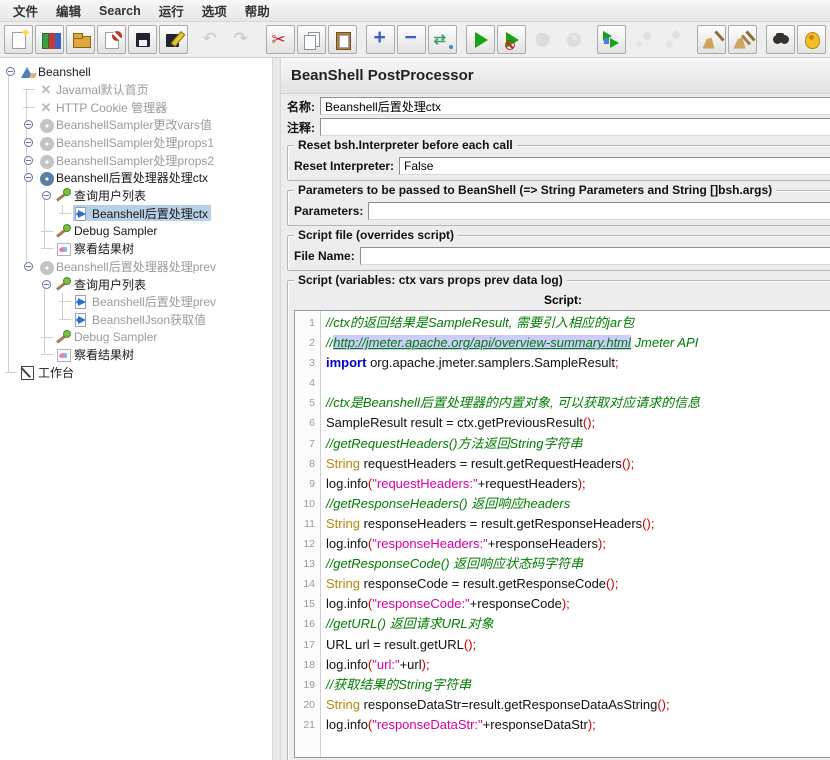 Image resolution: width=830 pixels, height=760 pixels. What do you see at coordinates (643, 40) in the screenshot?
I see `remote-stop-all-icon` at bounding box center [643, 40].